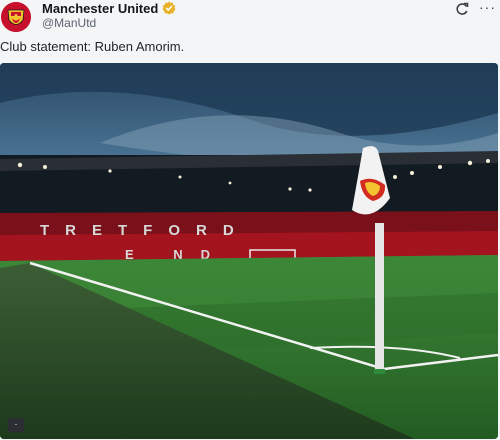 The width and height of the screenshot is (500, 440). What do you see at coordinates (462, 9) in the screenshot?
I see `refresh-icon` at bounding box center [462, 9].